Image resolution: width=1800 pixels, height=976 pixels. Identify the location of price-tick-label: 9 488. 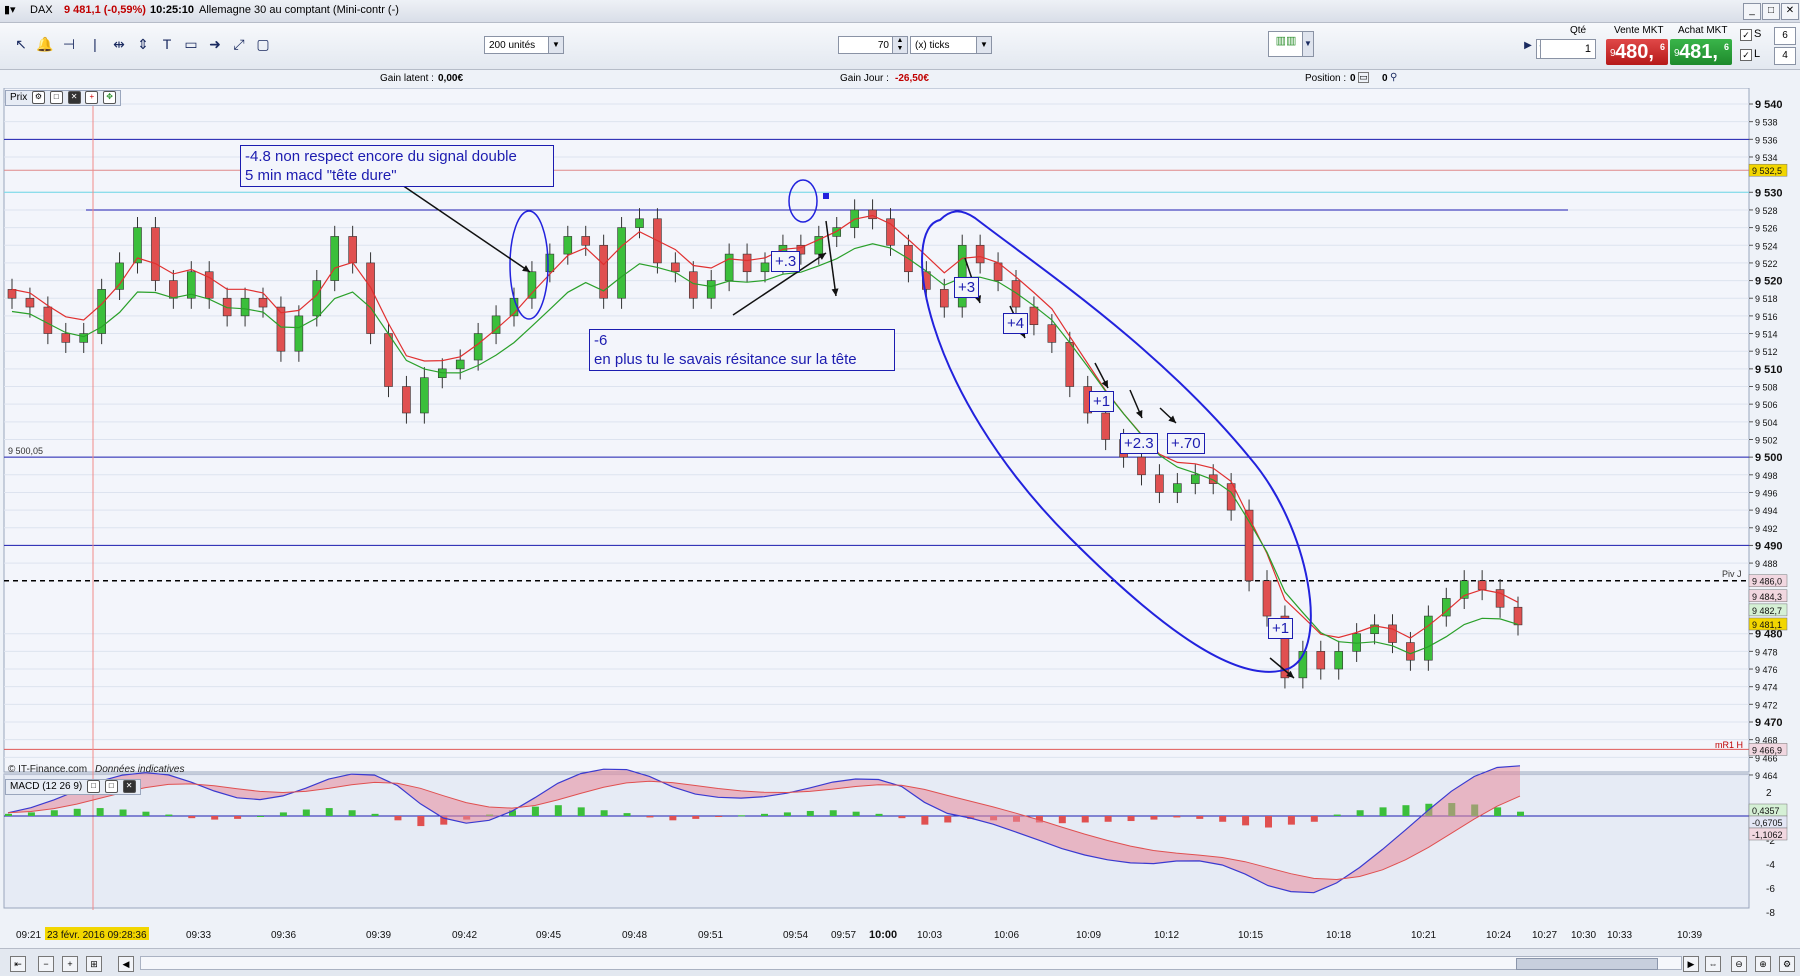
(1766, 564).